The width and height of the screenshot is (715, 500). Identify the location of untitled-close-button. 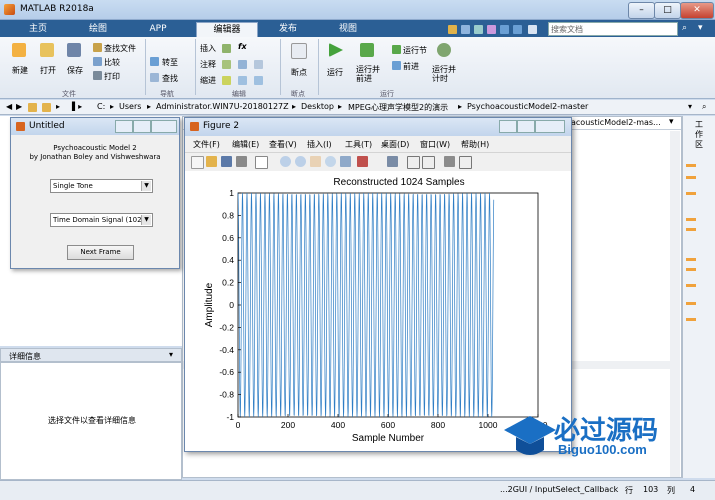
(164, 126).